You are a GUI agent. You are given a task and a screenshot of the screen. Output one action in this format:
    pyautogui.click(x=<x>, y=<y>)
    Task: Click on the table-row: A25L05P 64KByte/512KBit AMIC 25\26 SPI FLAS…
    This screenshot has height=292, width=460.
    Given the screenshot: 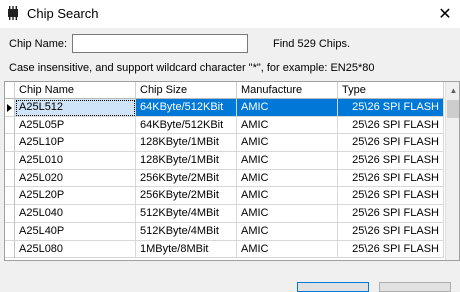 What is the action you would take?
    pyautogui.click(x=224, y=125)
    